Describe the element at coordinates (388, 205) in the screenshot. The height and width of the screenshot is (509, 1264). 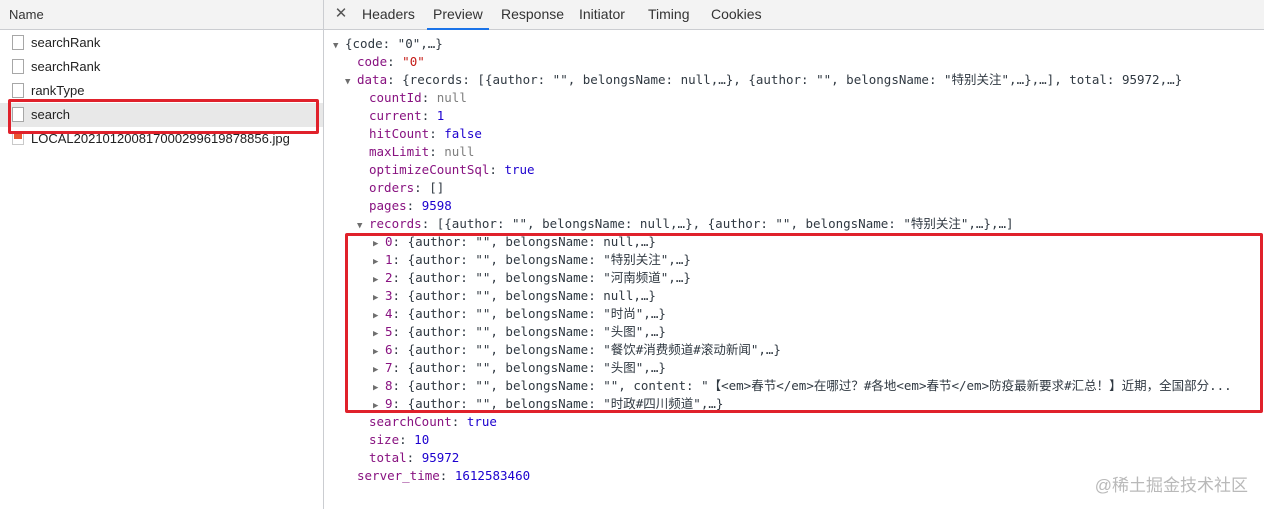
I see `json-key: pages` at that location.